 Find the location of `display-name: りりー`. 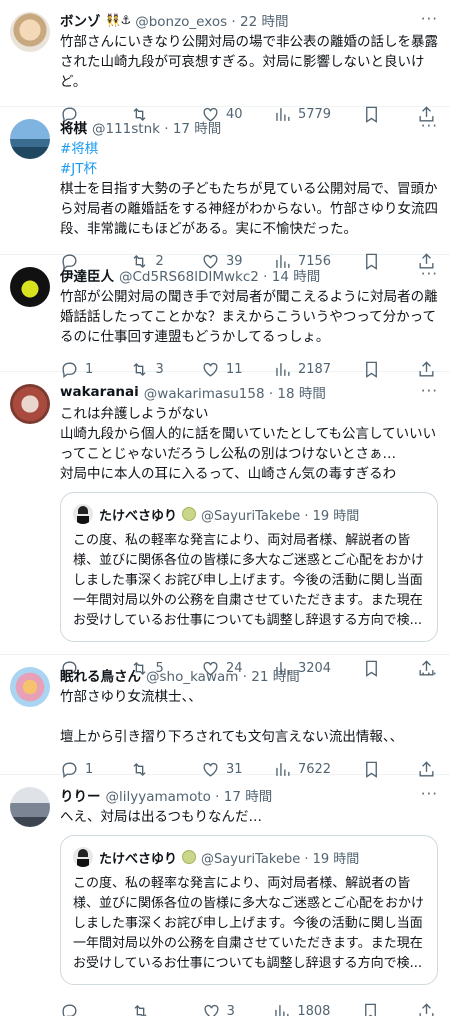

display-name: りりー is located at coordinates (80, 795).